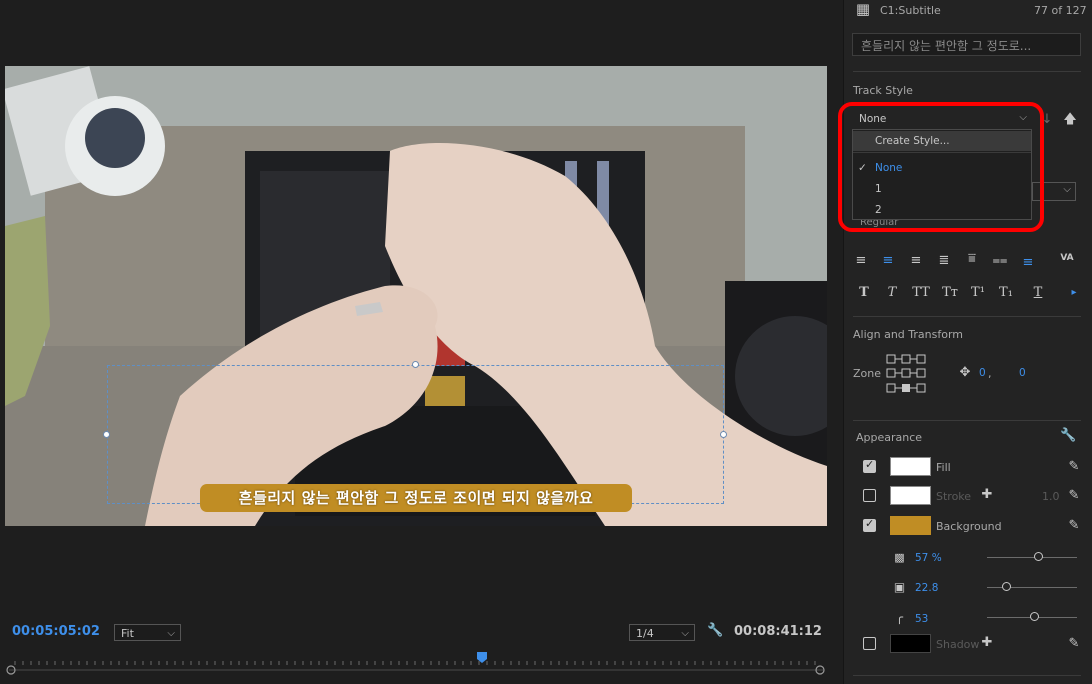 The height and width of the screenshot is (684, 1092). Describe the element at coordinates (1070, 119) in the screenshot. I see `push-style-up-icon: 🡅` at that location.